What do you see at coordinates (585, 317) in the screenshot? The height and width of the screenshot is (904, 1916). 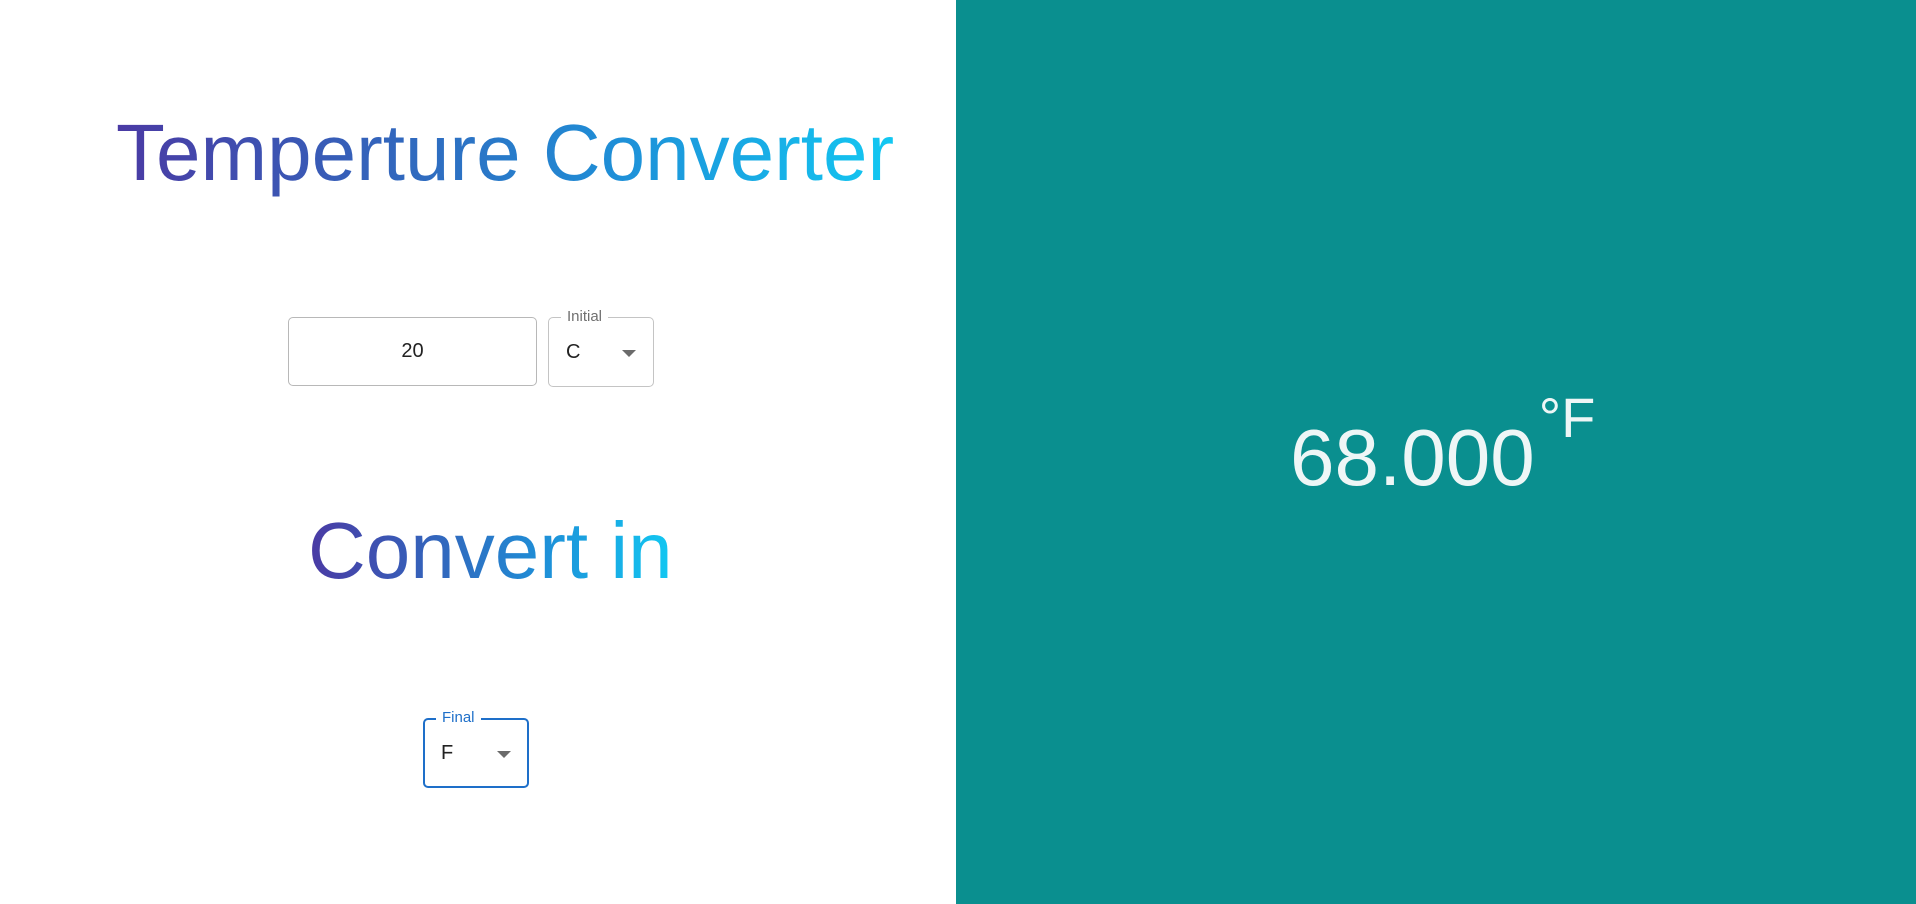 I see `initial-unit-label: Initial` at bounding box center [585, 317].